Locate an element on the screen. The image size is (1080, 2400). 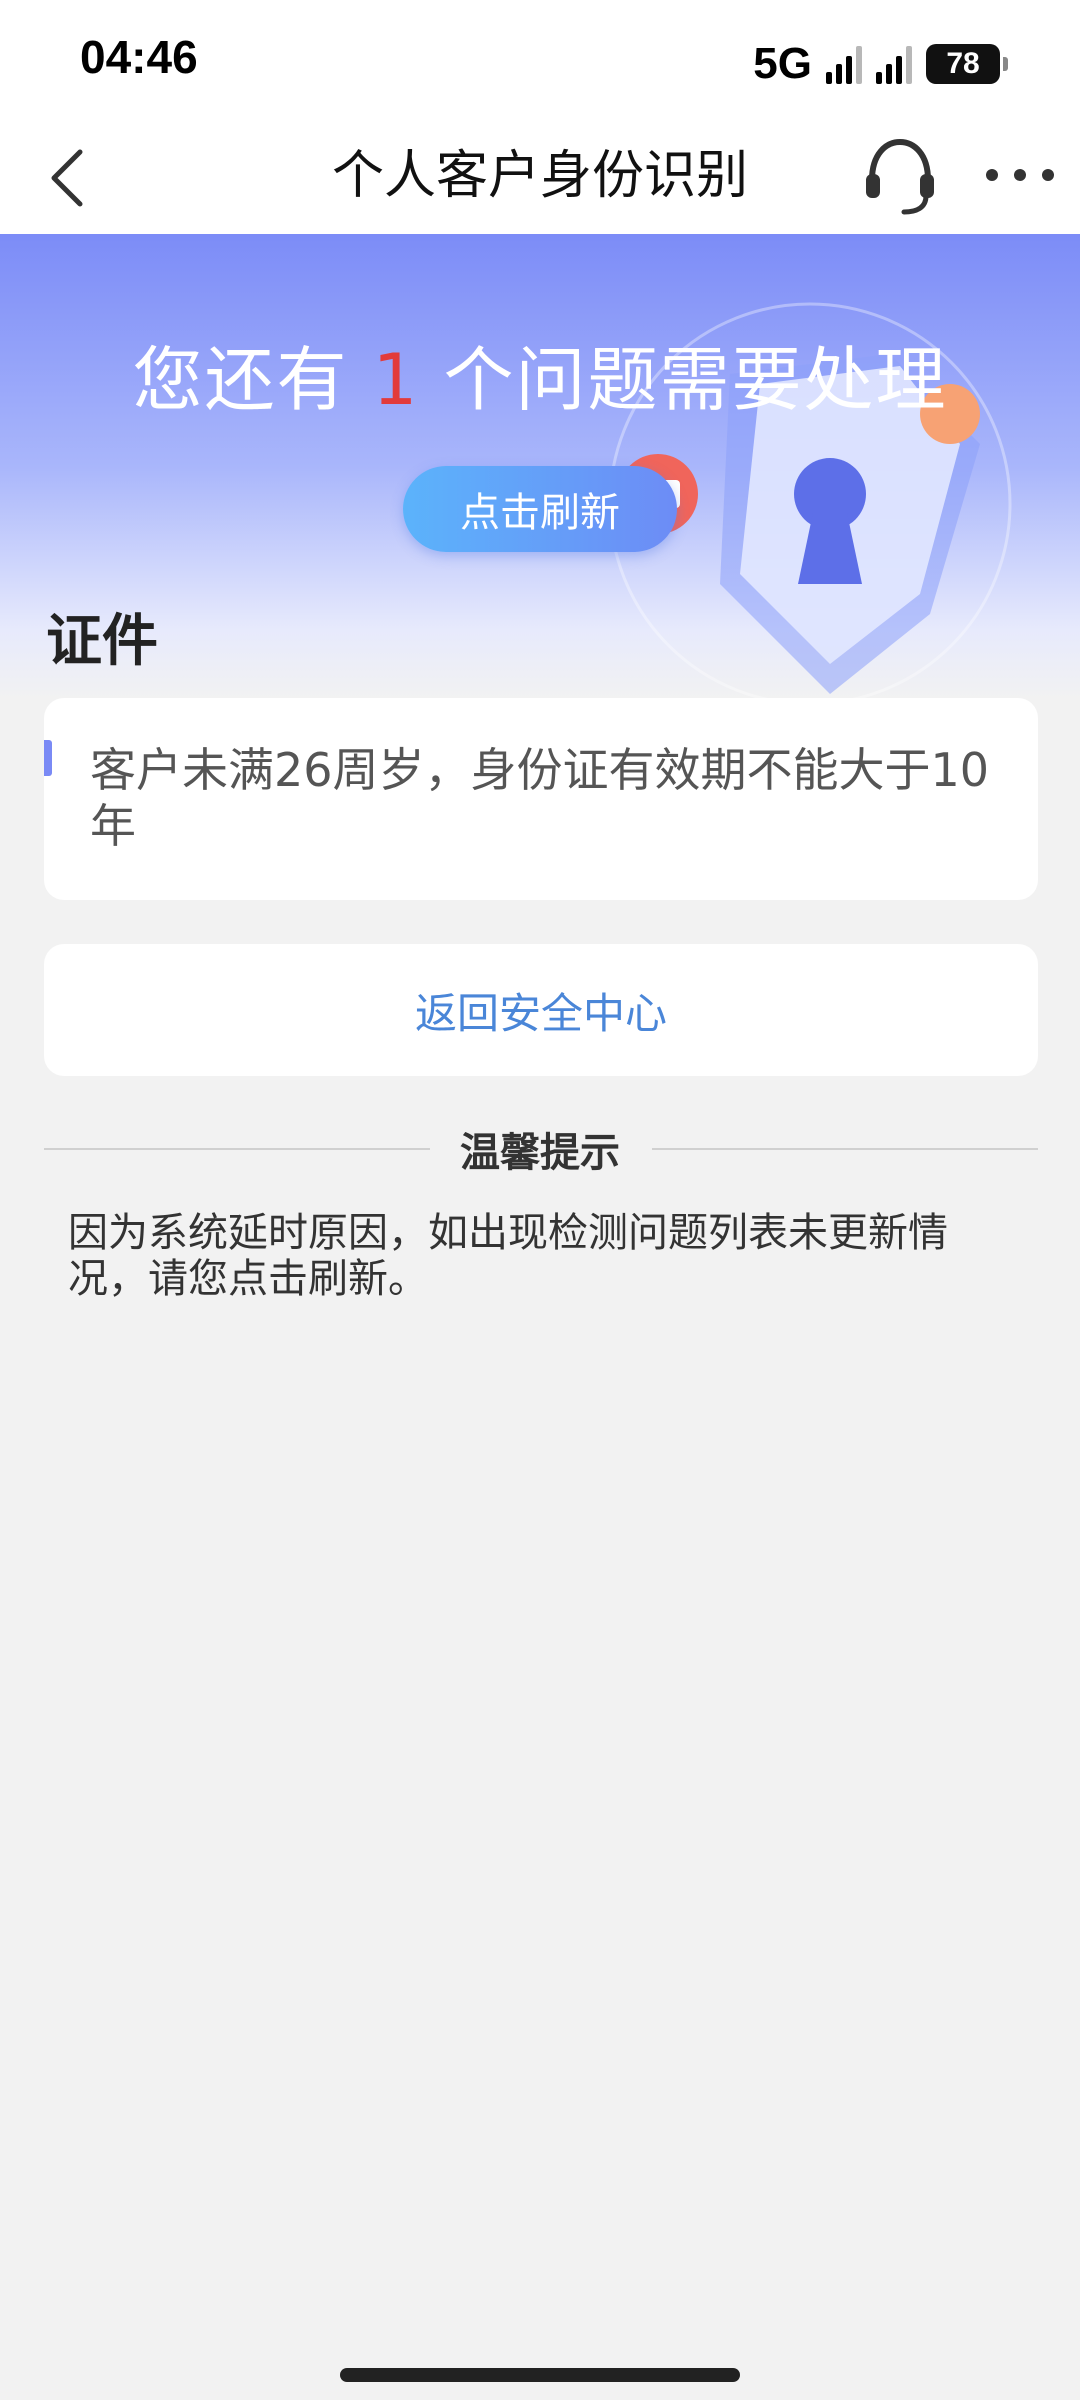
issue-summary: 您还有 1 个问题需要处理 is located at coordinates (540, 374).